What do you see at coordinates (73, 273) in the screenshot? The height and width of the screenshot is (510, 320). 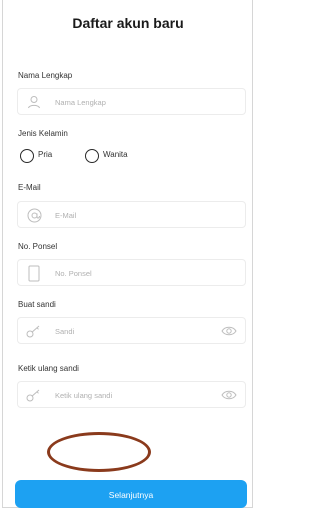 I see `phone-placeholder: No. Ponsel` at bounding box center [73, 273].